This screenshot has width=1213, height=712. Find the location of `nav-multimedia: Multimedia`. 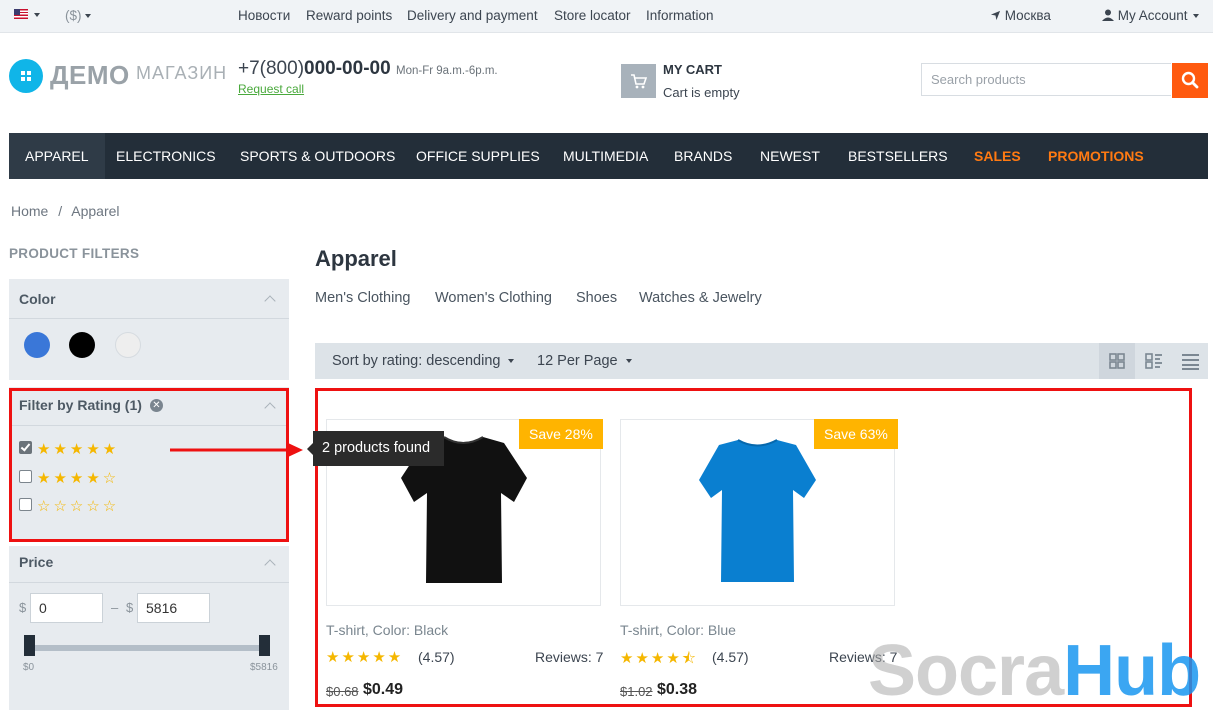

nav-multimedia: Multimedia is located at coordinates (605, 156).